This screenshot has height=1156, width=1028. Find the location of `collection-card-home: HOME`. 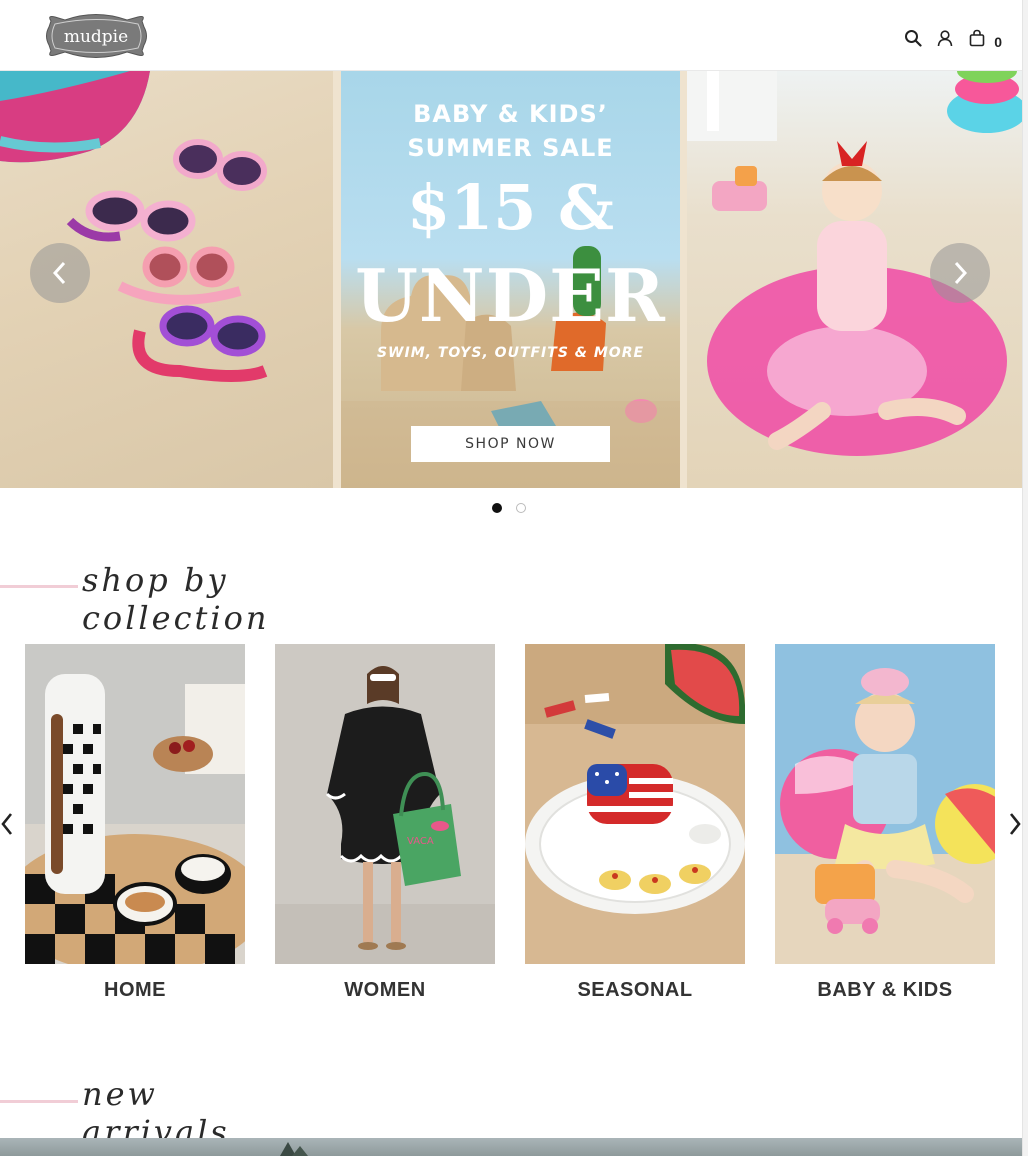

collection-card-home: HOME is located at coordinates (135, 823).